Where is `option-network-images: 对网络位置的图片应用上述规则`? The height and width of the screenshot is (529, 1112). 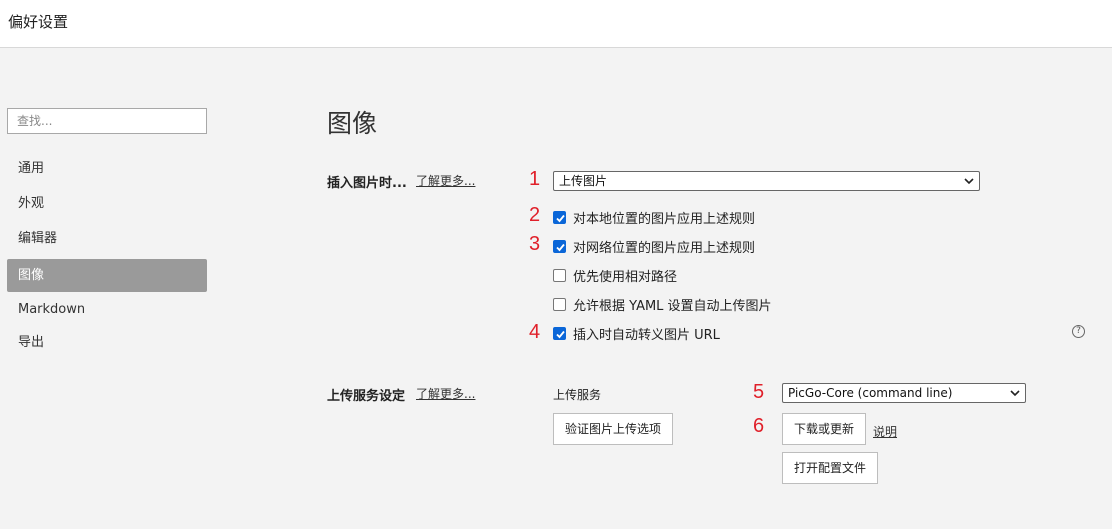 option-network-images: 对网络位置的图片应用上述规则 is located at coordinates (654, 246).